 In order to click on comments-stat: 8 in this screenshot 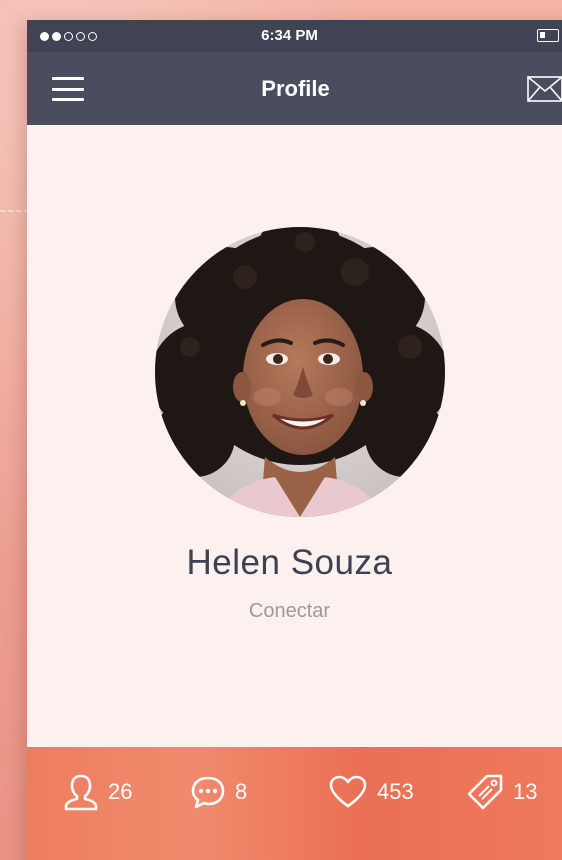, I will do `click(218, 792)`.